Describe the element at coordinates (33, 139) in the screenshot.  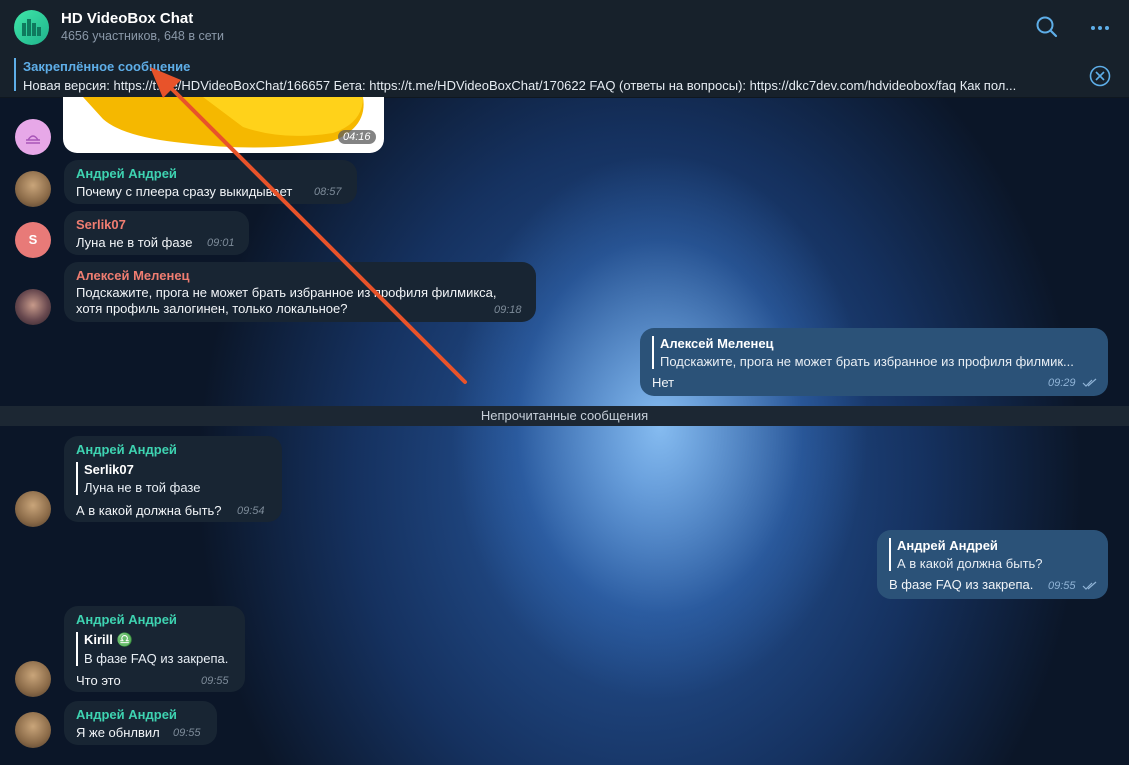
I see `libra-icon` at that location.